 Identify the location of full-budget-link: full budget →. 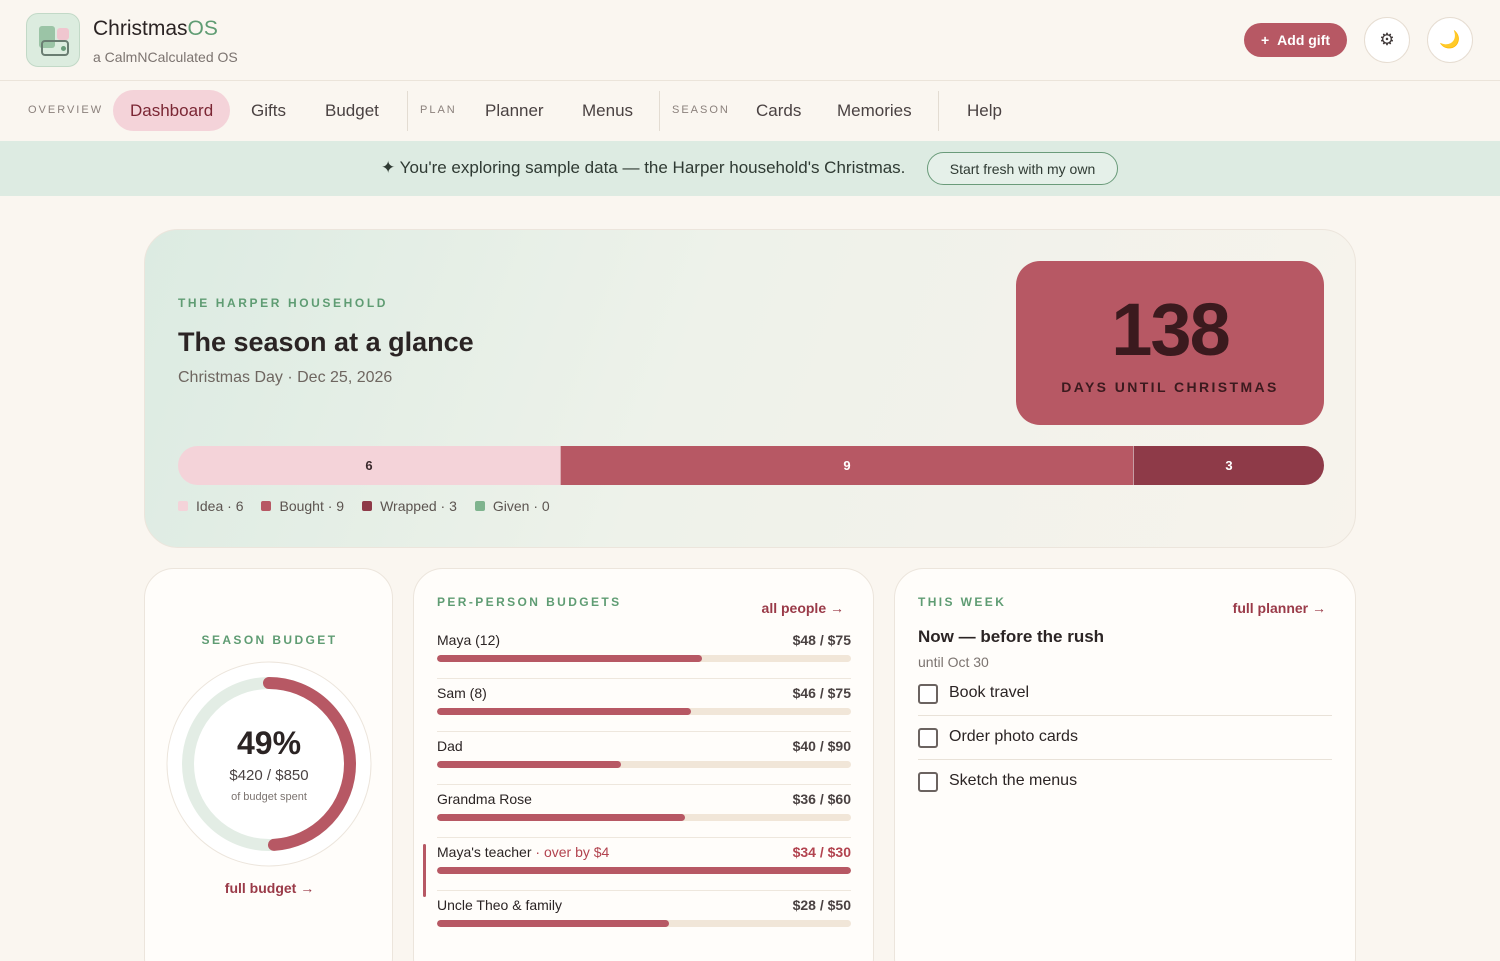
(269, 888).